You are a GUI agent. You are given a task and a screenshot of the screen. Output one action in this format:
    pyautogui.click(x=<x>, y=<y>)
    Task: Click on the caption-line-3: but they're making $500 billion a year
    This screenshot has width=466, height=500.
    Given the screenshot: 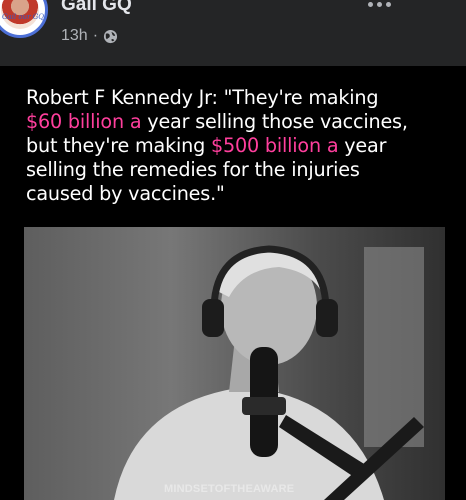 What is the action you would take?
    pyautogui.click(x=236, y=146)
    